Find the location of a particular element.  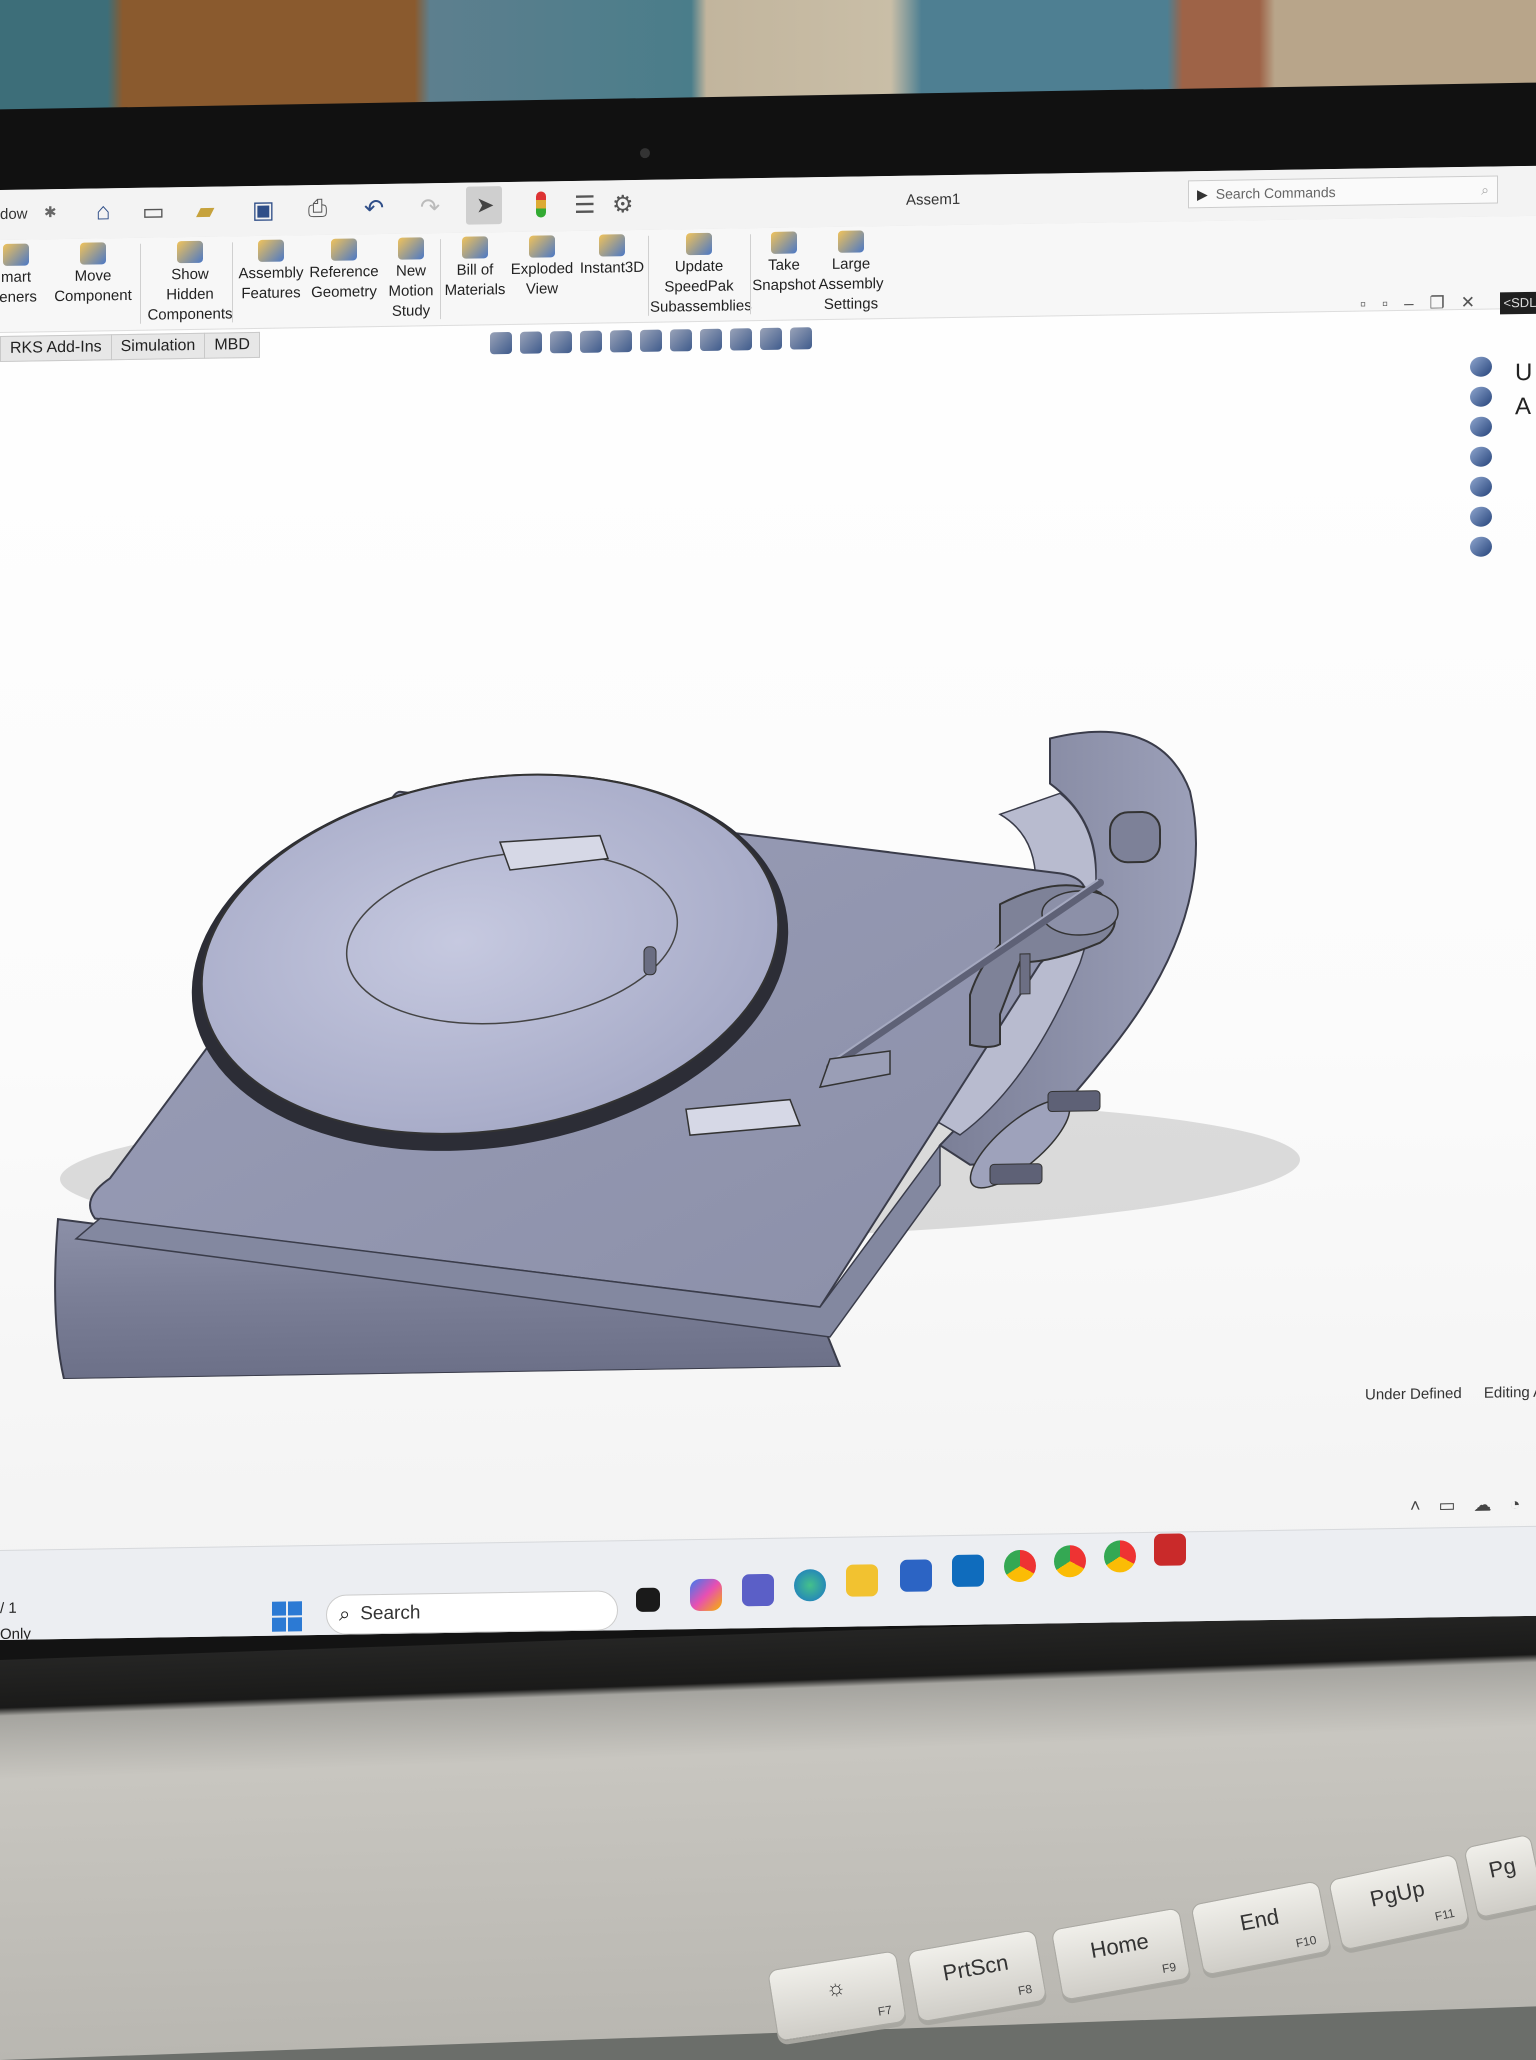

tile-icon: ▫ is located at coordinates (1363, 305).